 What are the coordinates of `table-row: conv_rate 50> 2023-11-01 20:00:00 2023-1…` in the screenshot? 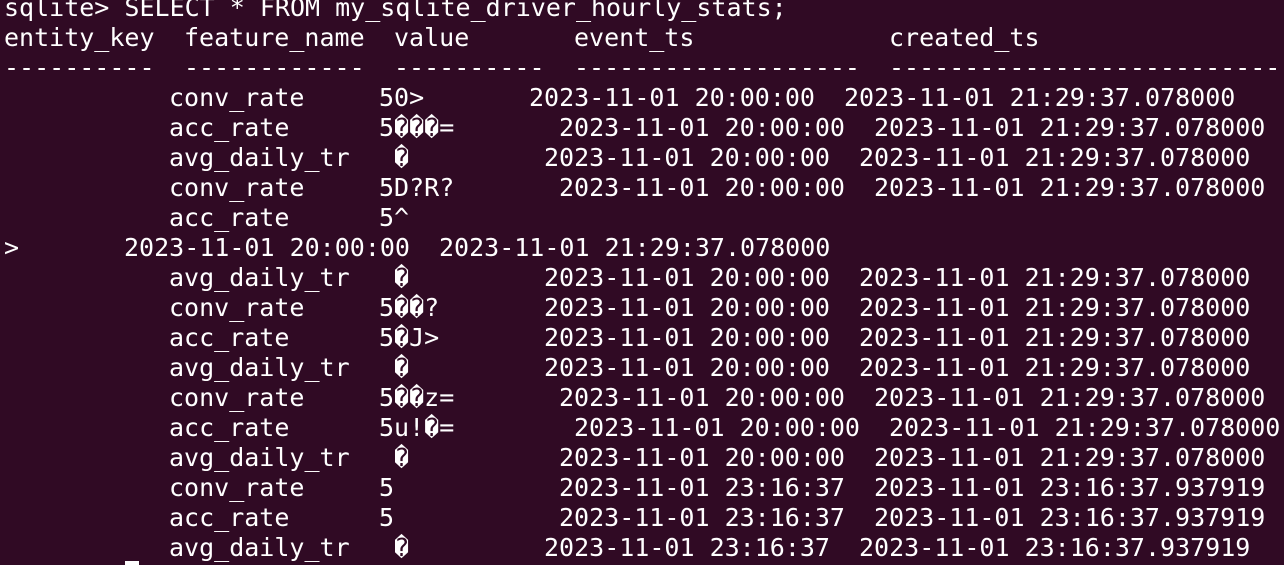 It's located at (642, 98).